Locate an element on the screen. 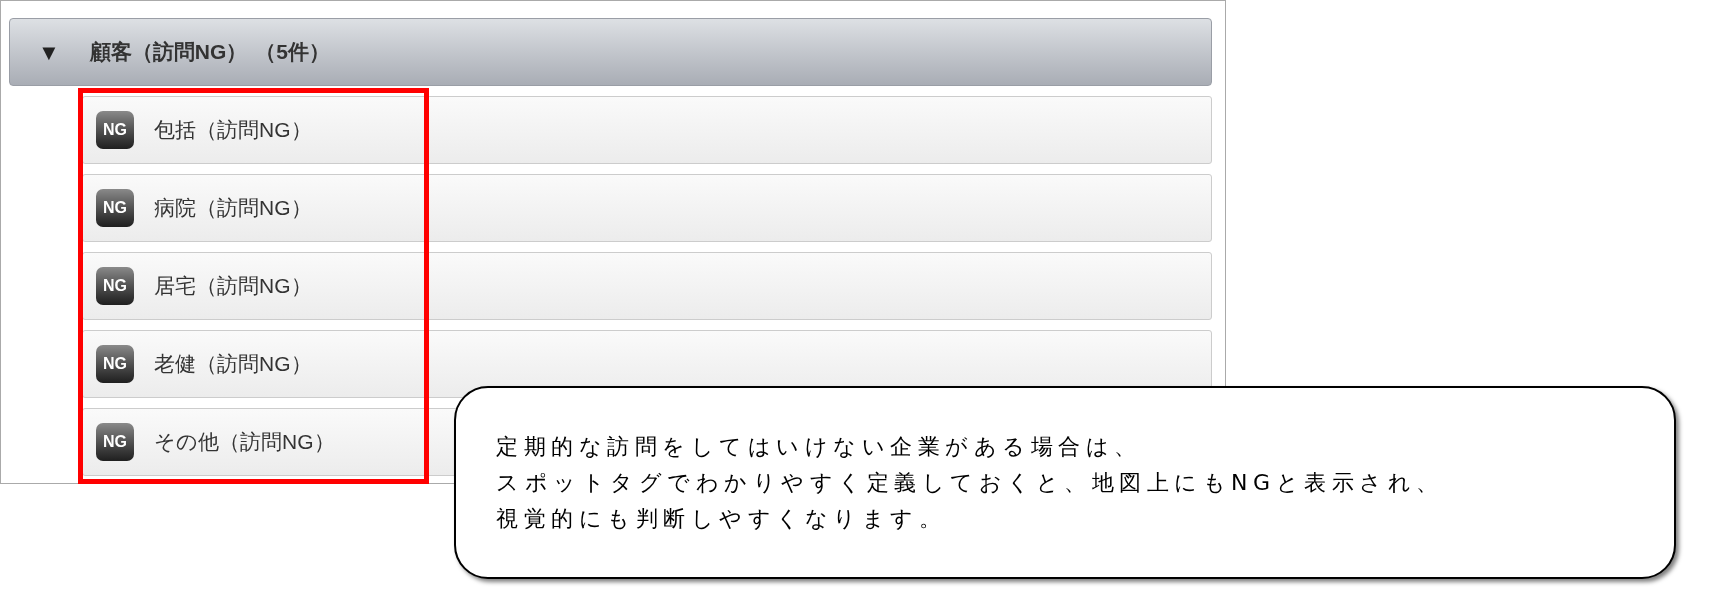  tag-label: 居宅（訪問NG） is located at coordinates (233, 286).